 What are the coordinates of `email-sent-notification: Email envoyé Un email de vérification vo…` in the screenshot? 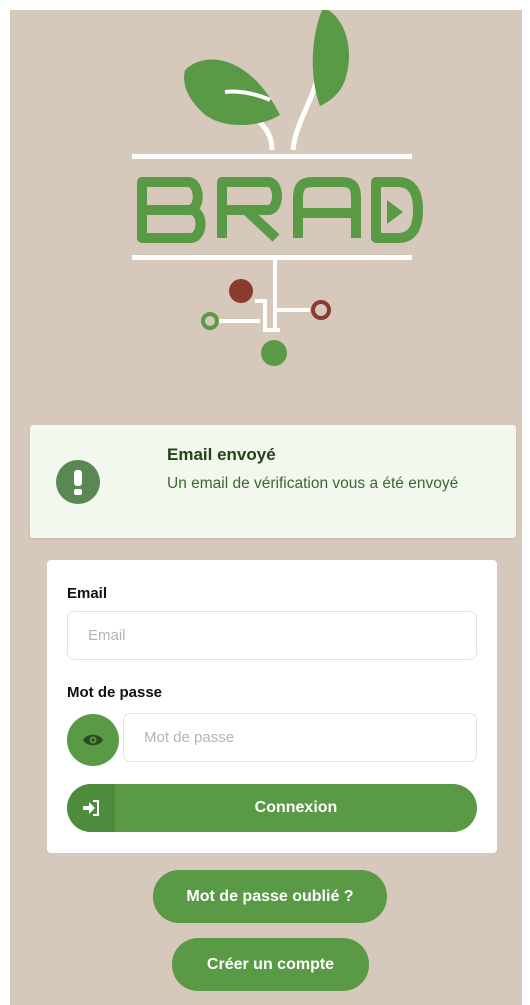 It's located at (273, 481).